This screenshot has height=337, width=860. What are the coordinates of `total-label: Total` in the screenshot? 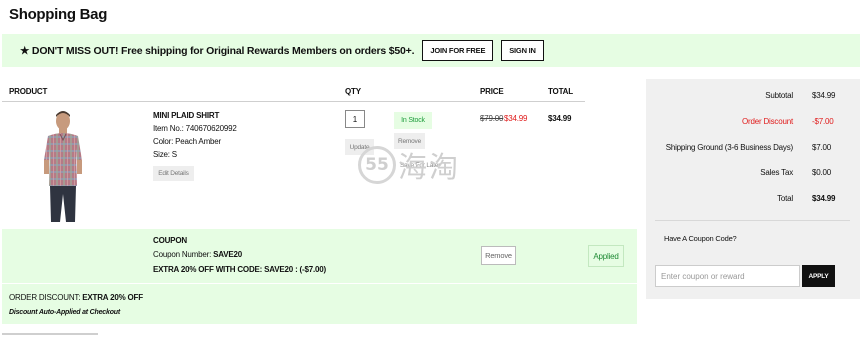 It's located at (785, 198).